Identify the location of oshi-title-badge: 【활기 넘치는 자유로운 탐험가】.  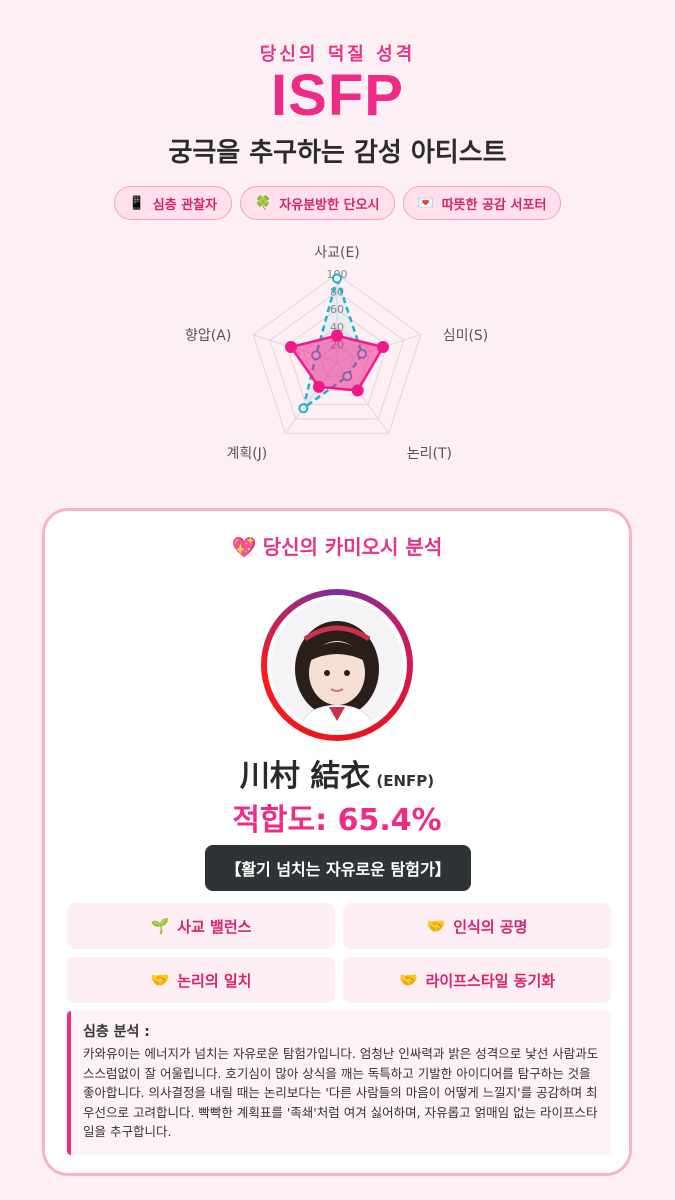
(338, 868).